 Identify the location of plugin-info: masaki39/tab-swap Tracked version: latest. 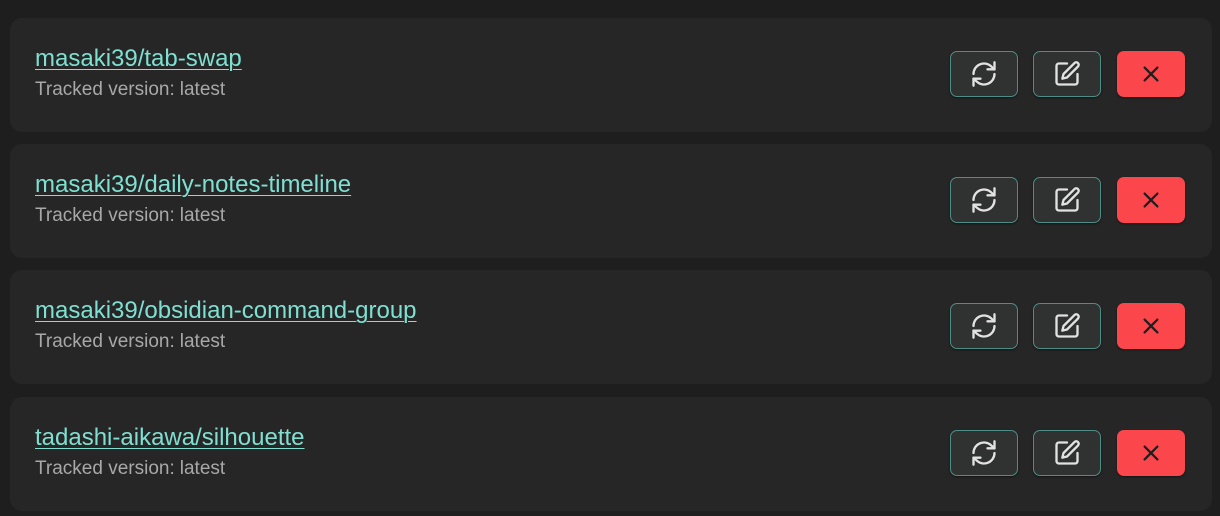
(138, 73).